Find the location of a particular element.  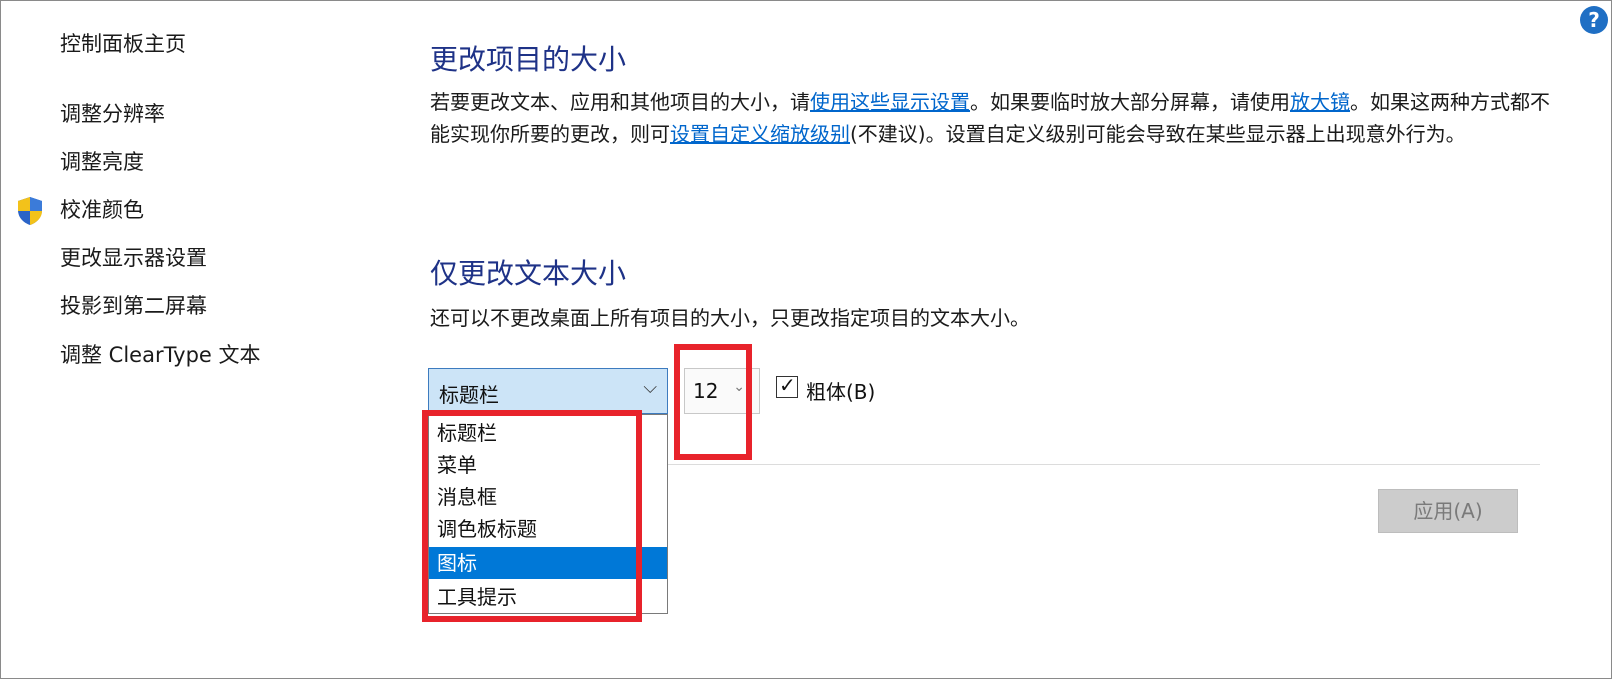

help-icon: ? is located at coordinates (1594, 20).